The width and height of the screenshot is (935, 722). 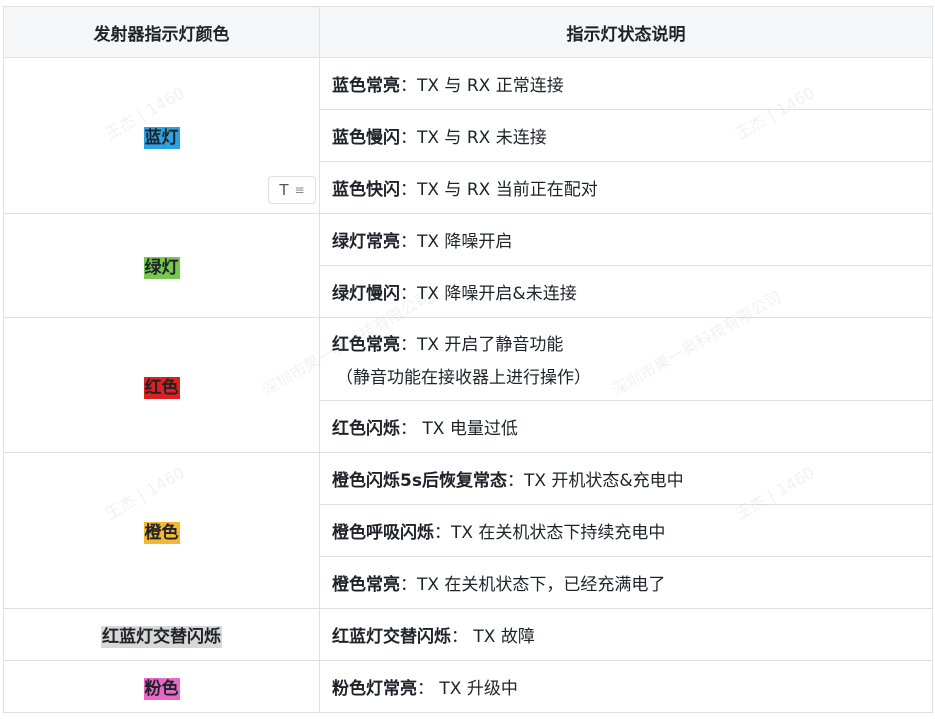 I want to click on desc-key: 橙色常亮, so click(x=366, y=585).